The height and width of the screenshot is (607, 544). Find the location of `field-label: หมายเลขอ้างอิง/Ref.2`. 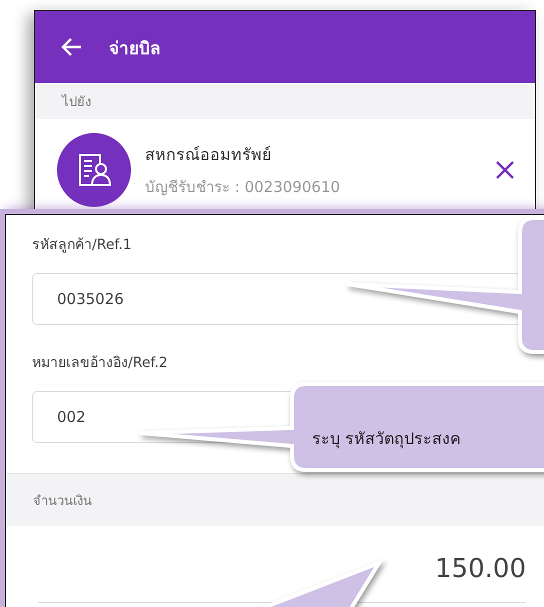

field-label: หมายเลขอ้างอิง/Ref.2 is located at coordinates (100, 363).